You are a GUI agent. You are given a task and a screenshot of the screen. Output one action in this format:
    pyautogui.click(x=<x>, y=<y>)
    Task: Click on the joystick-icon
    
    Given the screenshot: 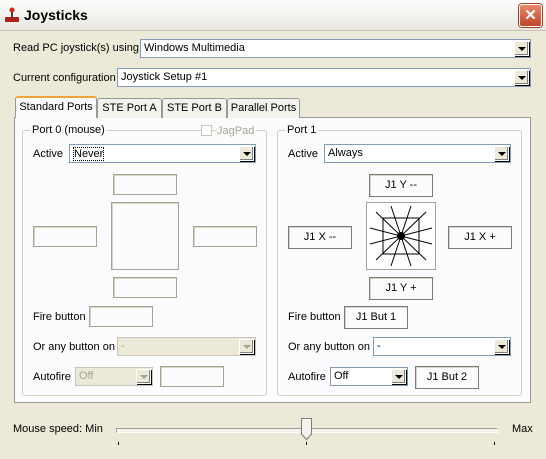 What is the action you would take?
    pyautogui.click(x=12, y=14)
    